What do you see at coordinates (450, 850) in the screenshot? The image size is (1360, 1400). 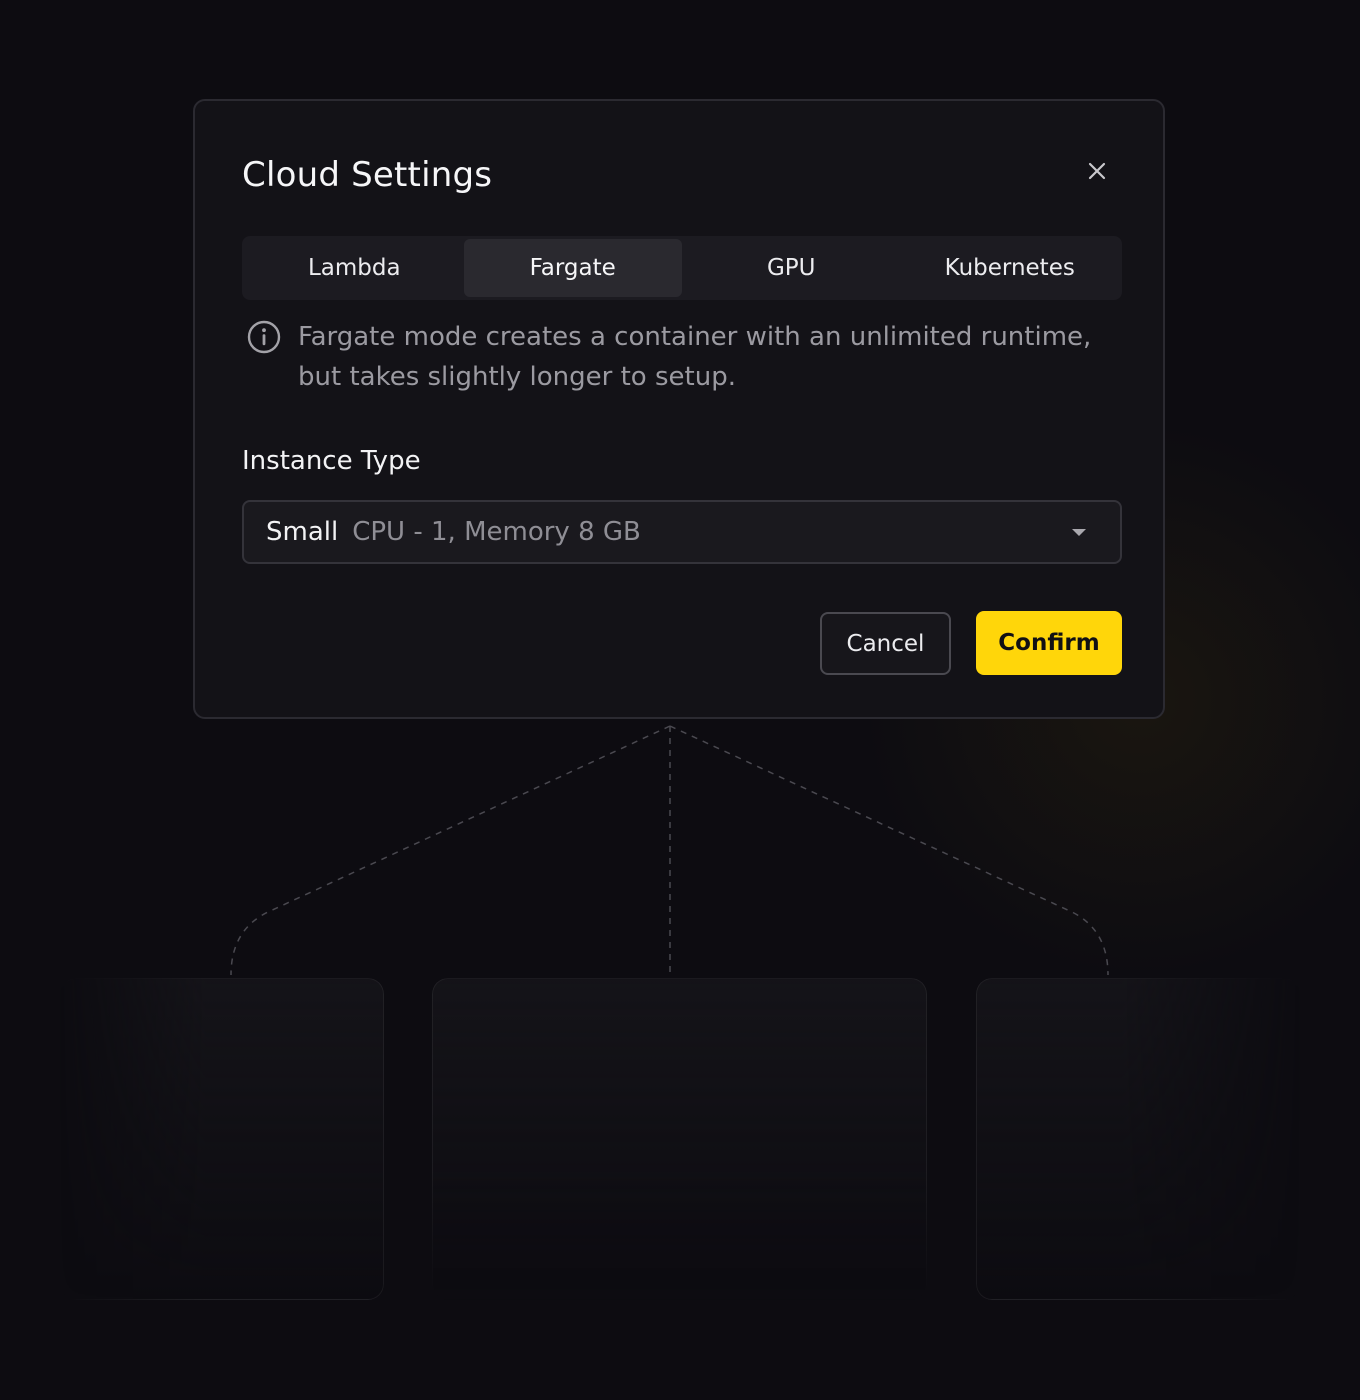 I see `connector-left` at bounding box center [450, 850].